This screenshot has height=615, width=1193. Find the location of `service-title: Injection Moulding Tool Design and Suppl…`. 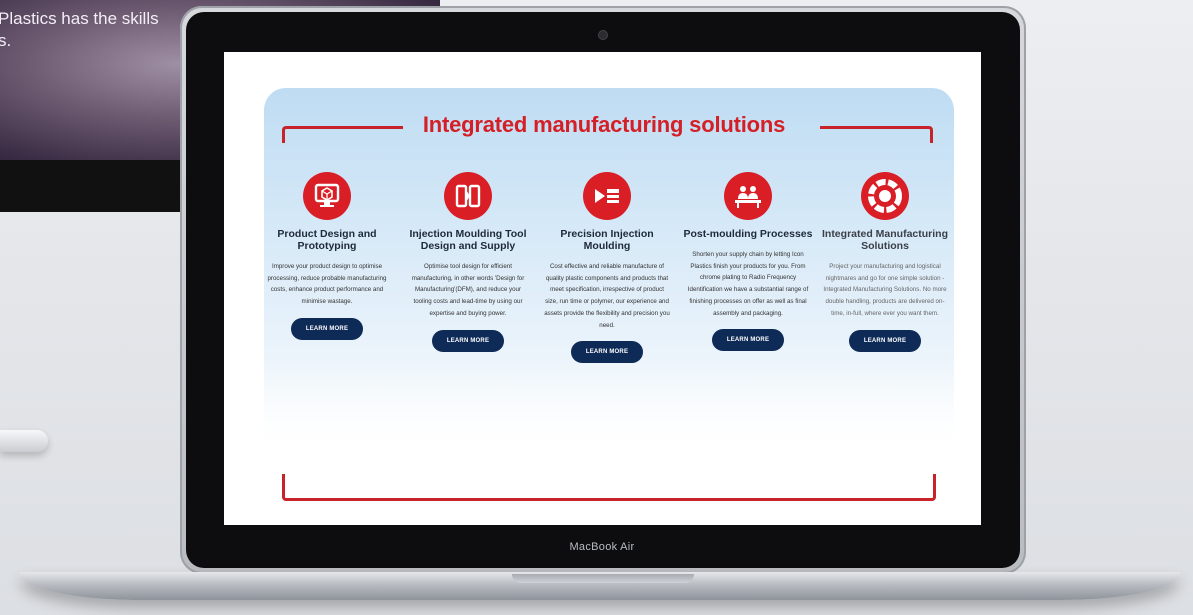

service-title: Injection Moulding Tool Design and Suppl… is located at coordinates (468, 240).